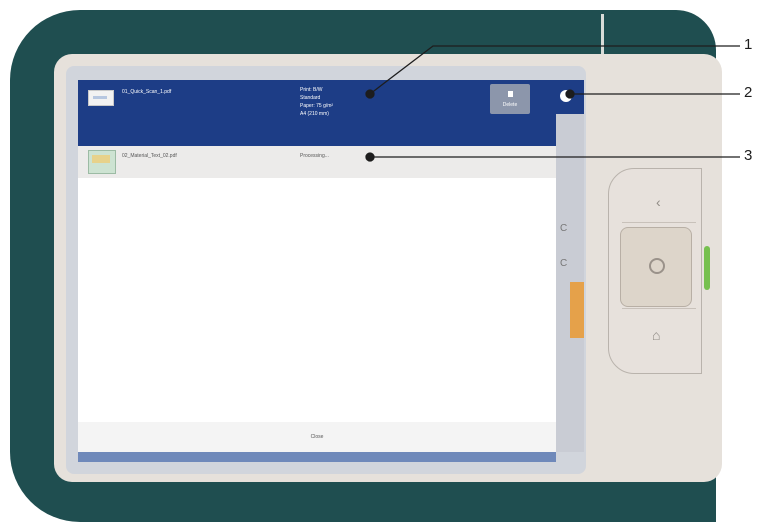  I want to click on job-detail-line: Print: B/W, so click(311, 90).